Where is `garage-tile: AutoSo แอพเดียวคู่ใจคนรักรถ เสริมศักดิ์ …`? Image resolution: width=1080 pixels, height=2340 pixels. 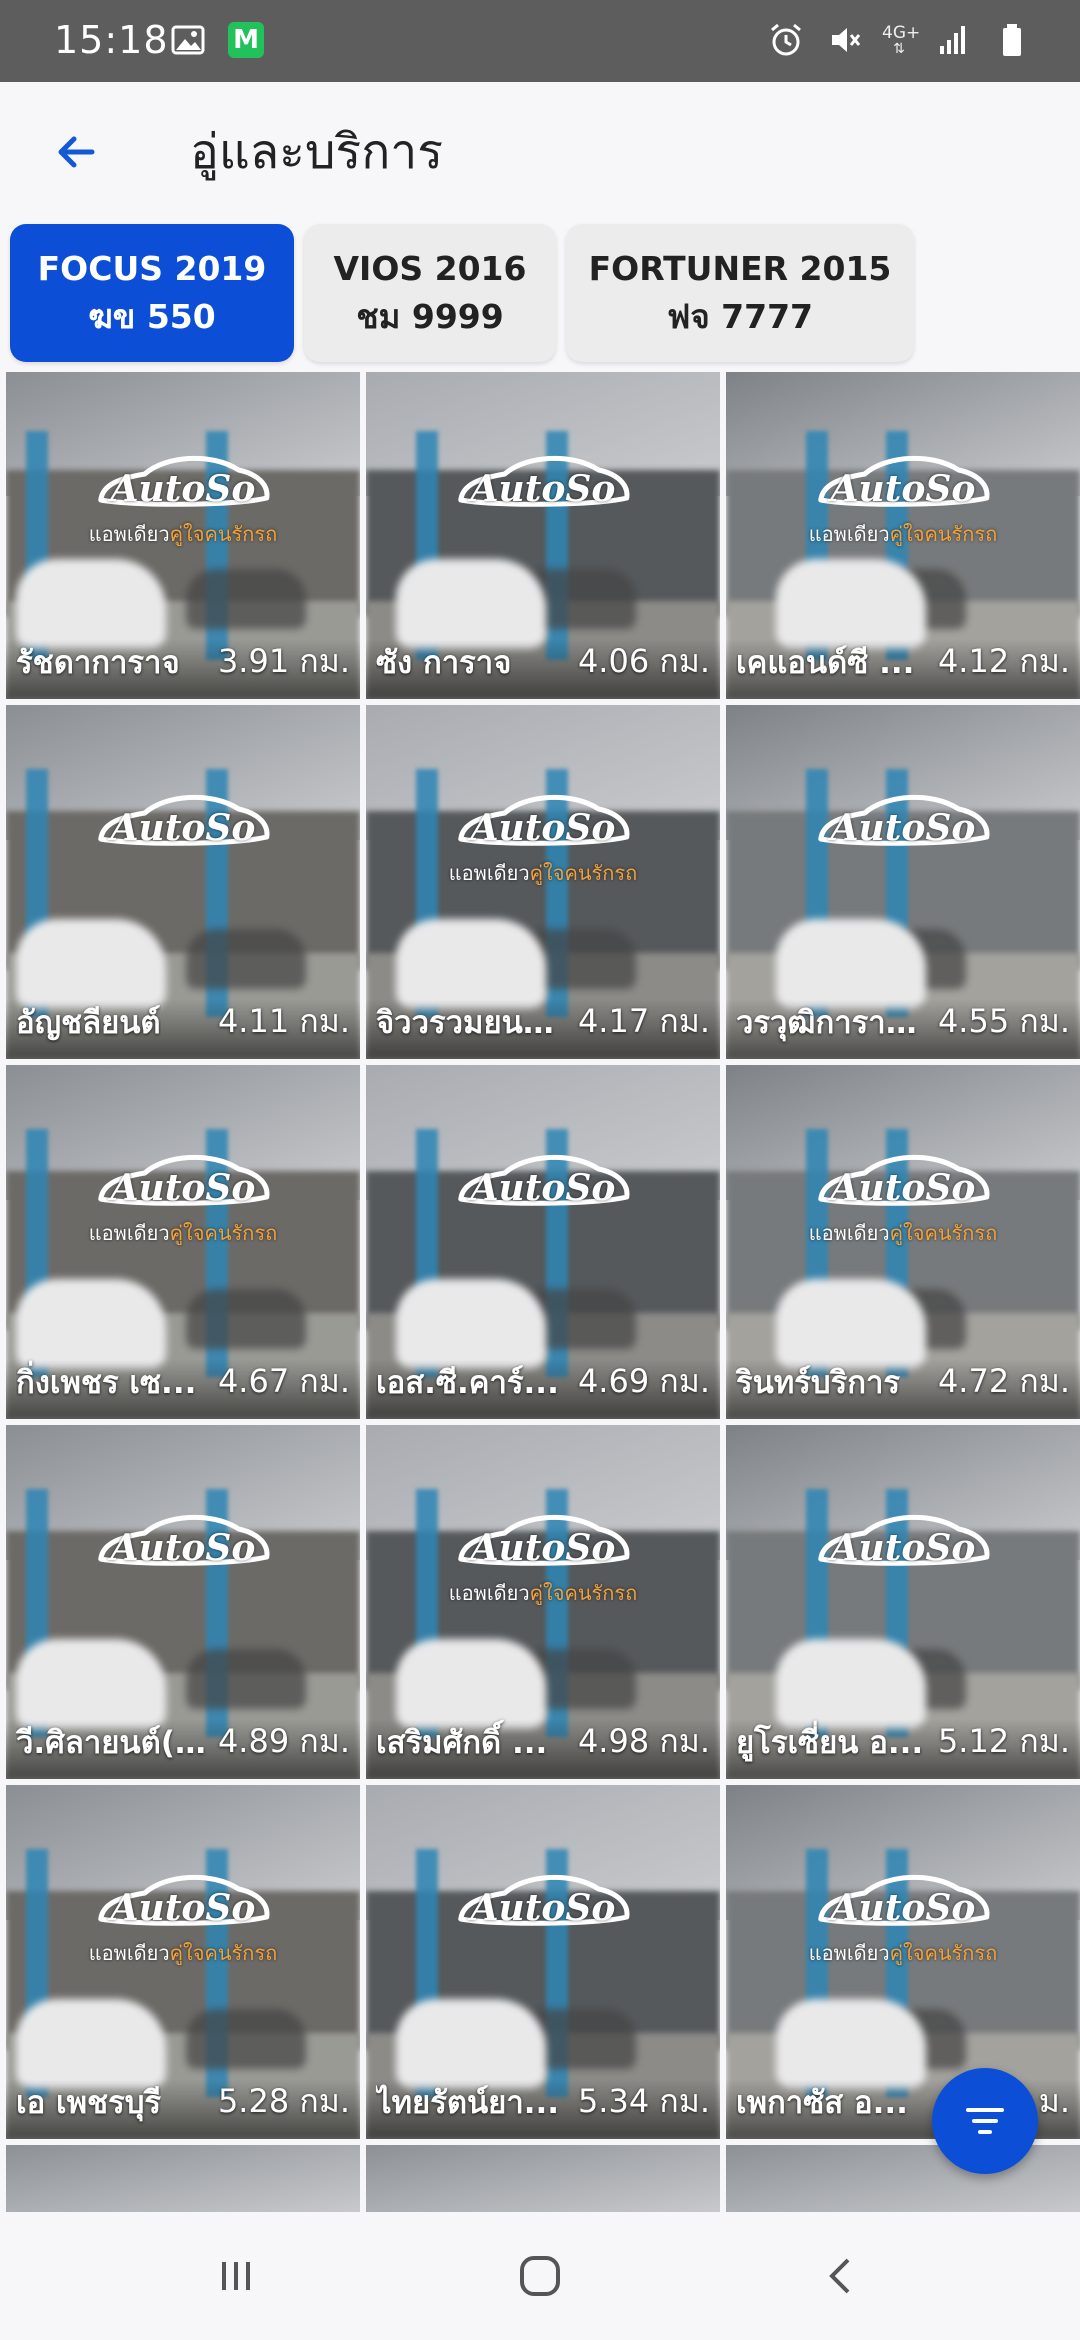
garage-tile: AutoSo แอพเดียวคู่ใจคนรักรถ เสริมศักดิ์ … is located at coordinates (543, 1602).